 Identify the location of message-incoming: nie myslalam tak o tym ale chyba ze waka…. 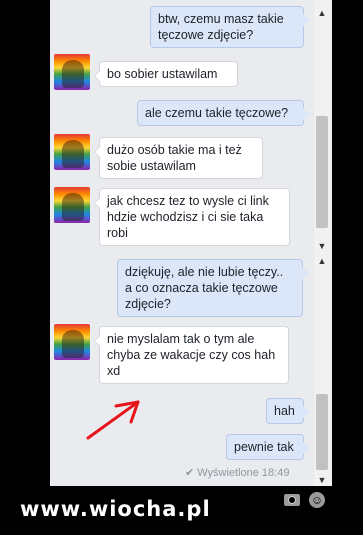
(191, 355).